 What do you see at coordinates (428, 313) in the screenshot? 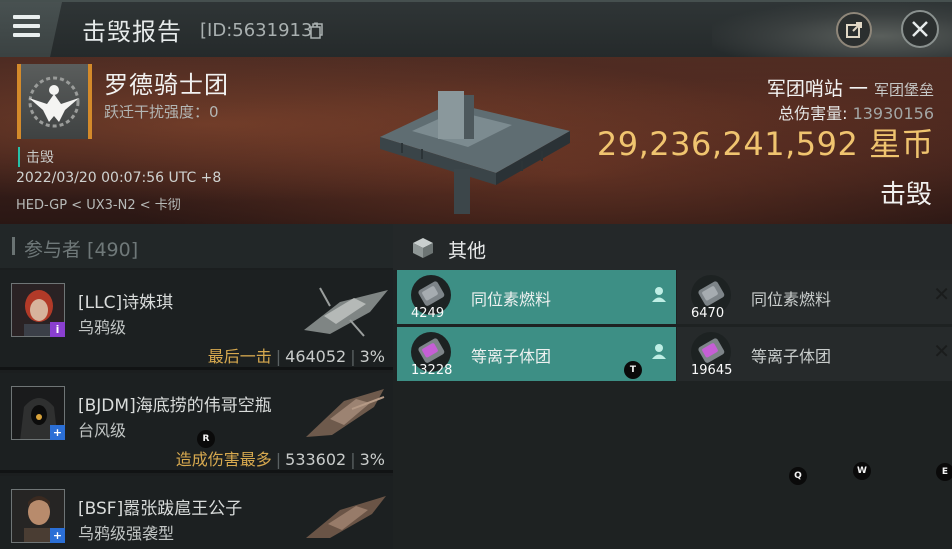
I see `item-quantity: 4249` at bounding box center [428, 313].